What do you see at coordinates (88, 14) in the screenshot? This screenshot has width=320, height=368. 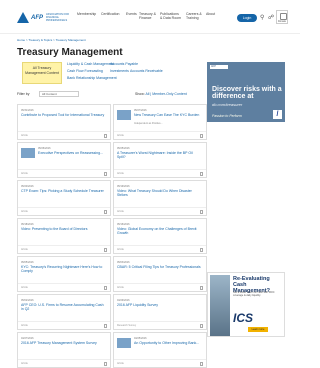 I see `nav-item: Membership` at bounding box center [88, 14].